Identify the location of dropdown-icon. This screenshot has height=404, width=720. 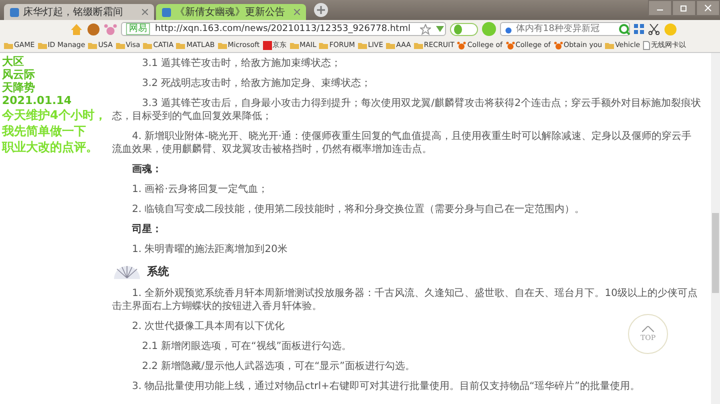
(440, 29).